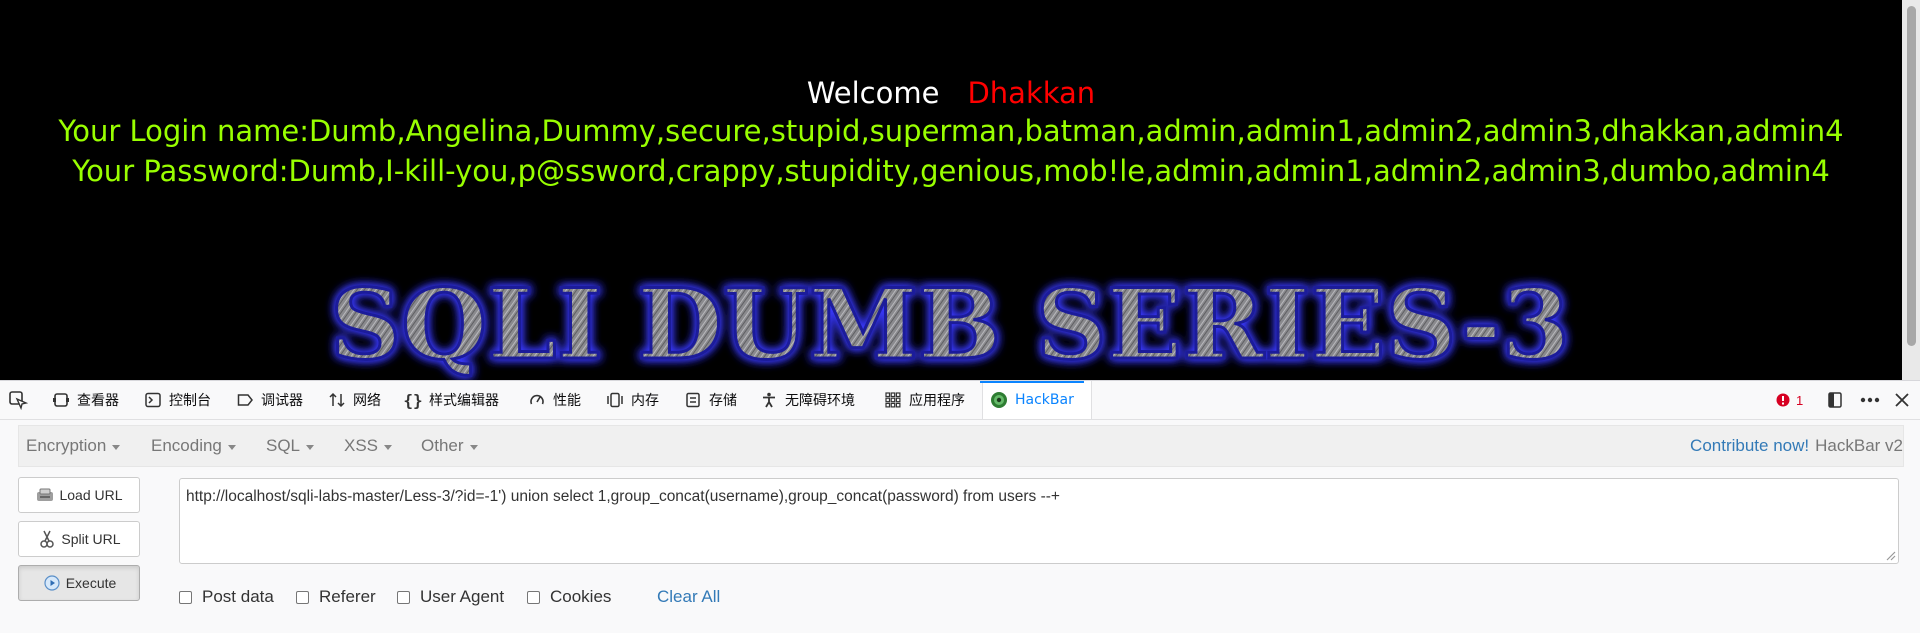 Image resolution: width=1920 pixels, height=633 pixels. I want to click on tab-application: 应用程序, so click(924, 400).